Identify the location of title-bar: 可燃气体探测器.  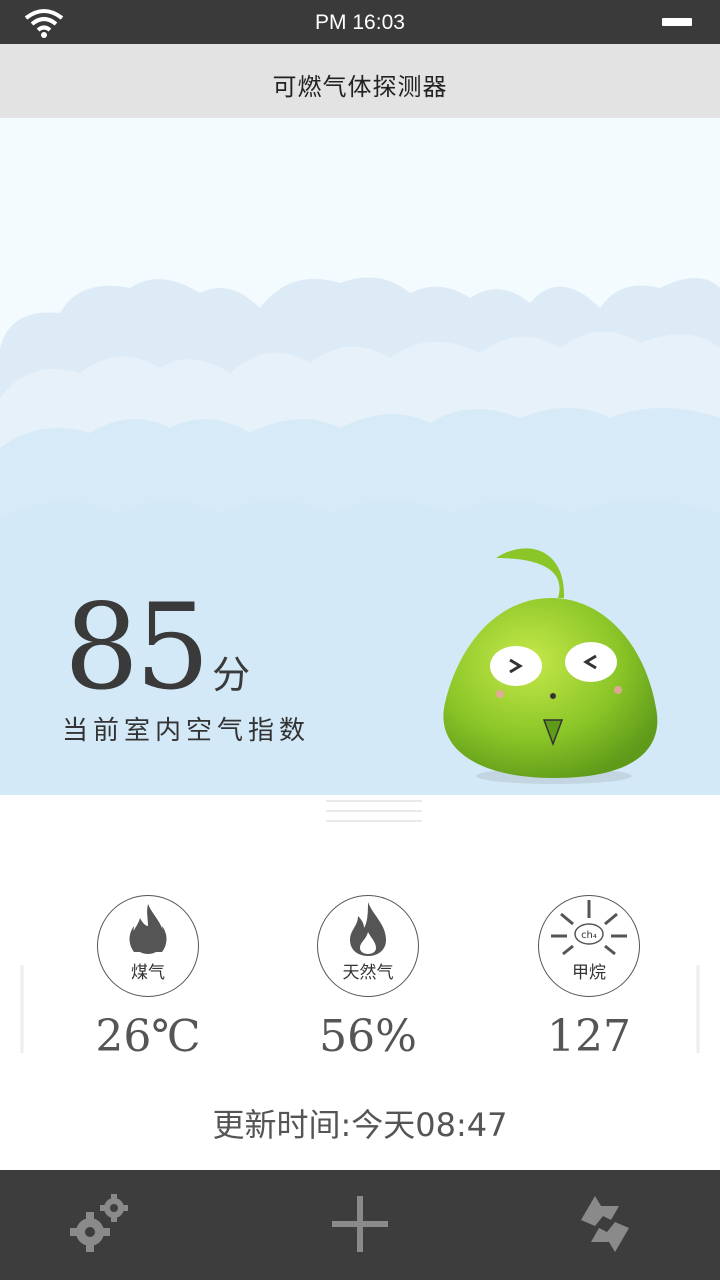
(360, 81).